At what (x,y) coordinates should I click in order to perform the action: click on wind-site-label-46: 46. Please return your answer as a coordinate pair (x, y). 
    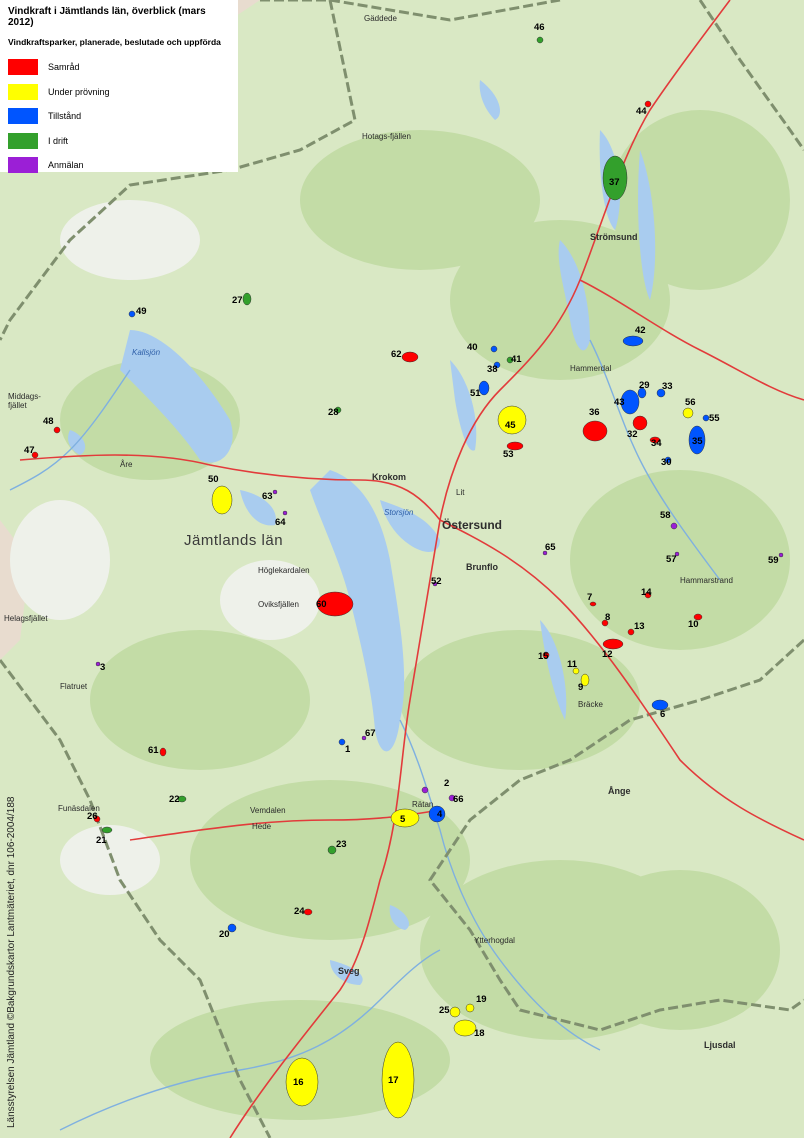
    Looking at the image, I should click on (539, 27).